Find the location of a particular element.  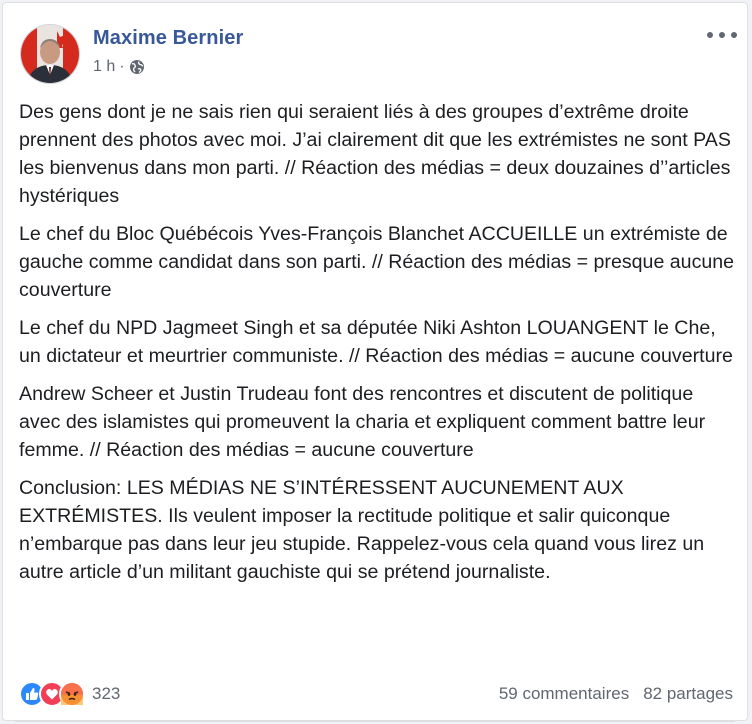

author-name: Maxime Bernier is located at coordinates (168, 38).